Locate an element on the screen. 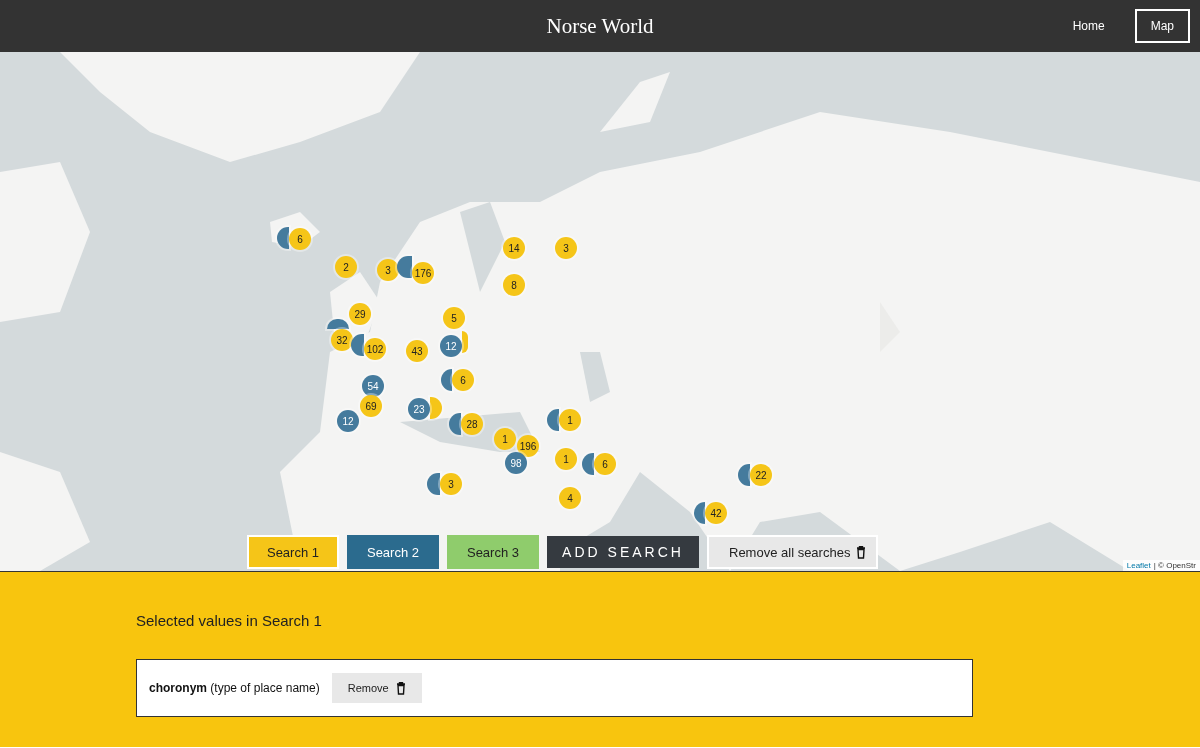  search-tab: Search 1 is located at coordinates (293, 552).